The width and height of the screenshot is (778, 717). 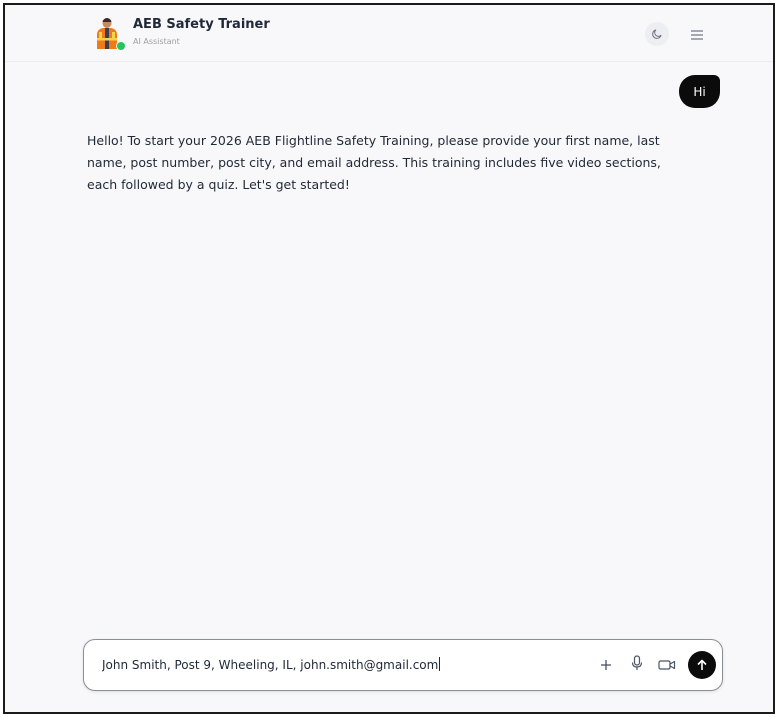 I want to click on send-button, so click(x=702, y=665).